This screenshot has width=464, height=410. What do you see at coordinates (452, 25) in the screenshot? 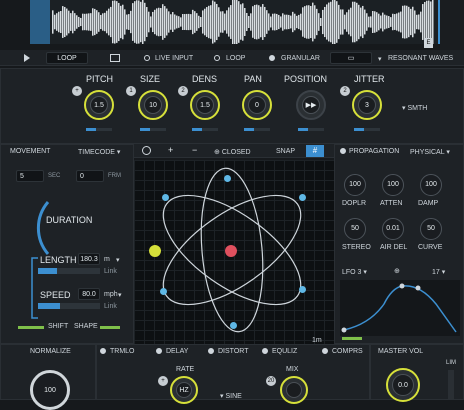
I see `scroll-track` at bounding box center [452, 25].